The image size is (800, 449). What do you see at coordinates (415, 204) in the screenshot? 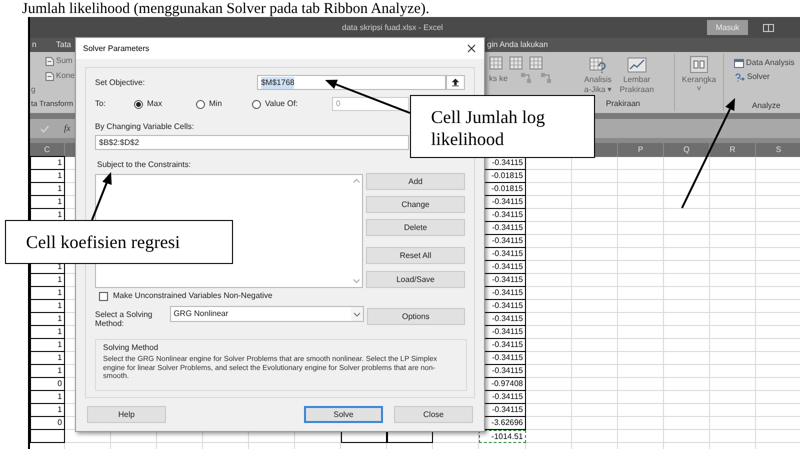
I see `dialog-button: Change` at bounding box center [415, 204].